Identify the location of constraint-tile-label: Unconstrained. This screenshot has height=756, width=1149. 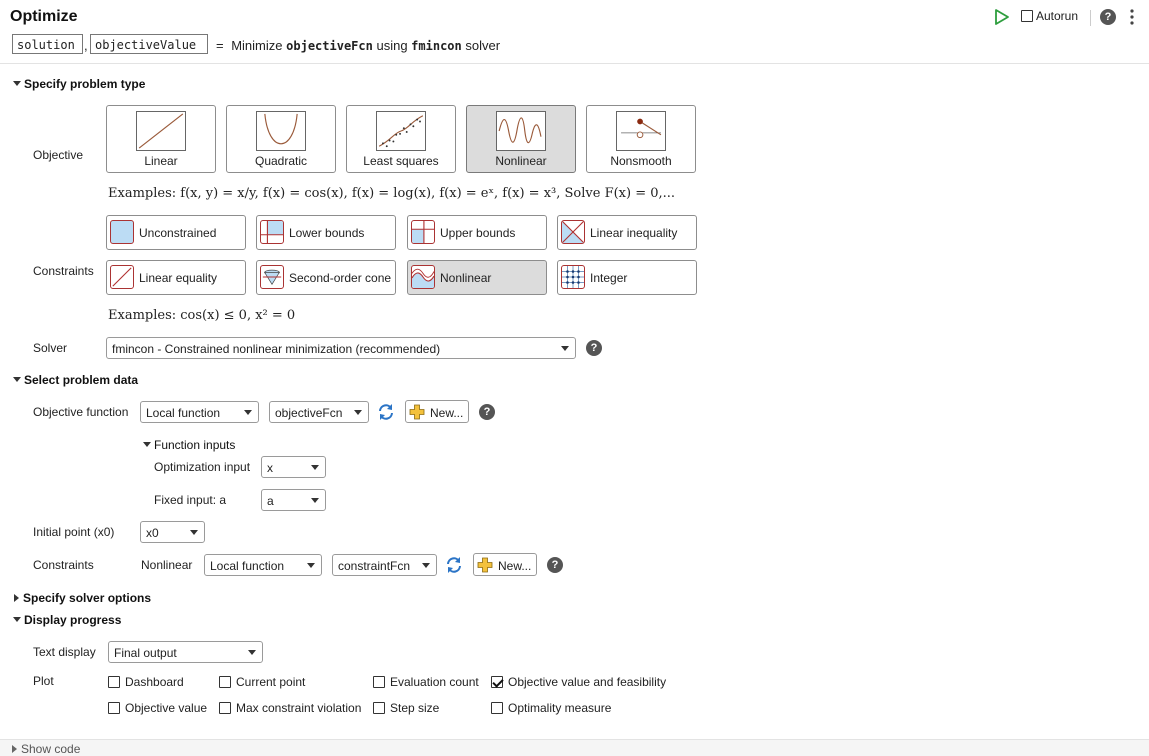
(178, 233).